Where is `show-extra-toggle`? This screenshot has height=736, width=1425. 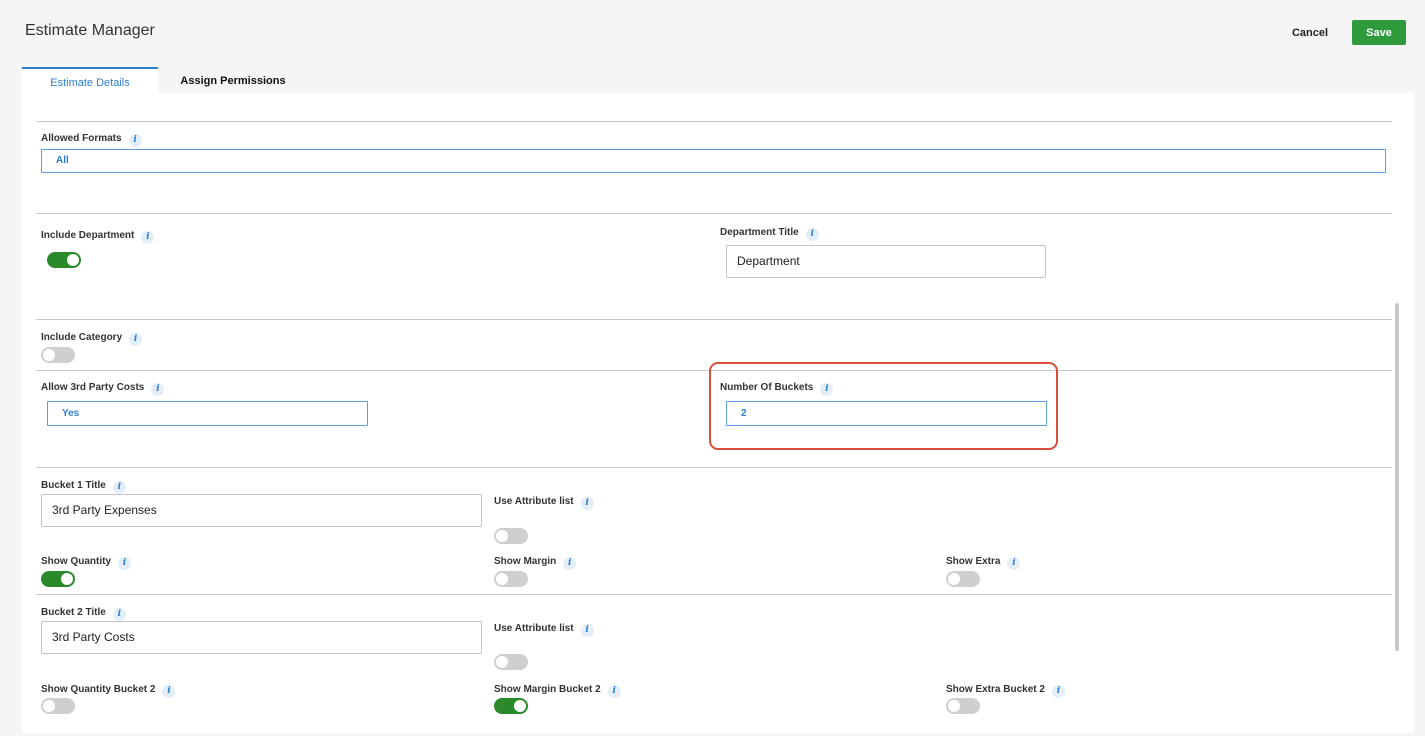
show-extra-toggle is located at coordinates (963, 579).